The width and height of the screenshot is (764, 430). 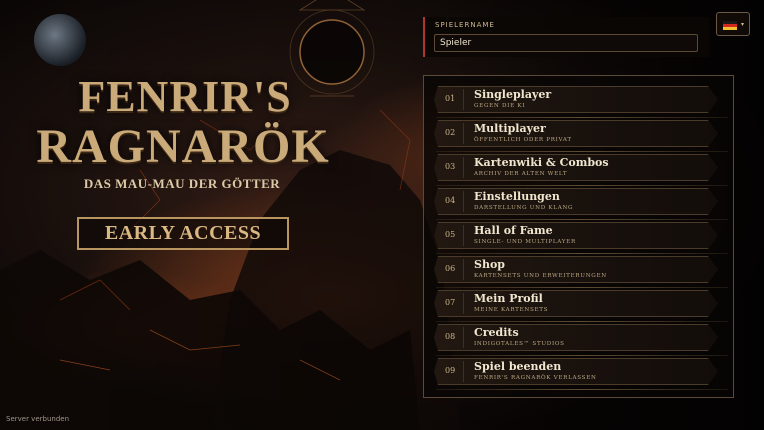 What do you see at coordinates (489, 264) in the screenshot?
I see `menu-item-label: Shop` at bounding box center [489, 264].